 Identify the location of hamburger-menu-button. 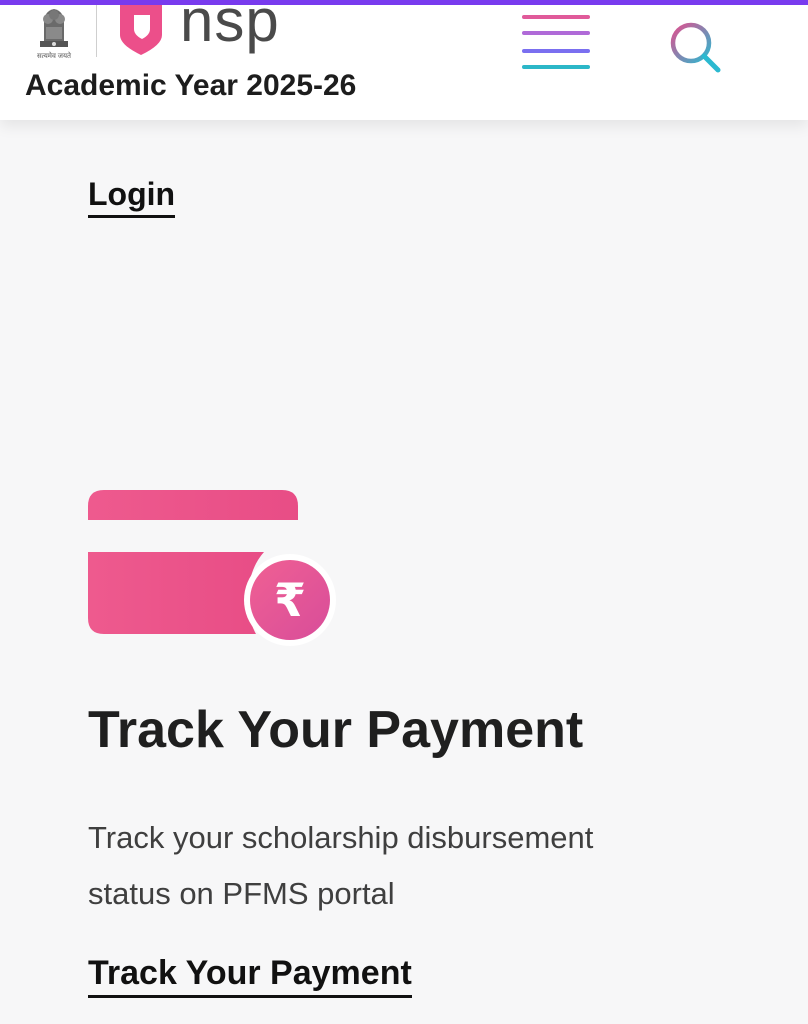
(556, 41).